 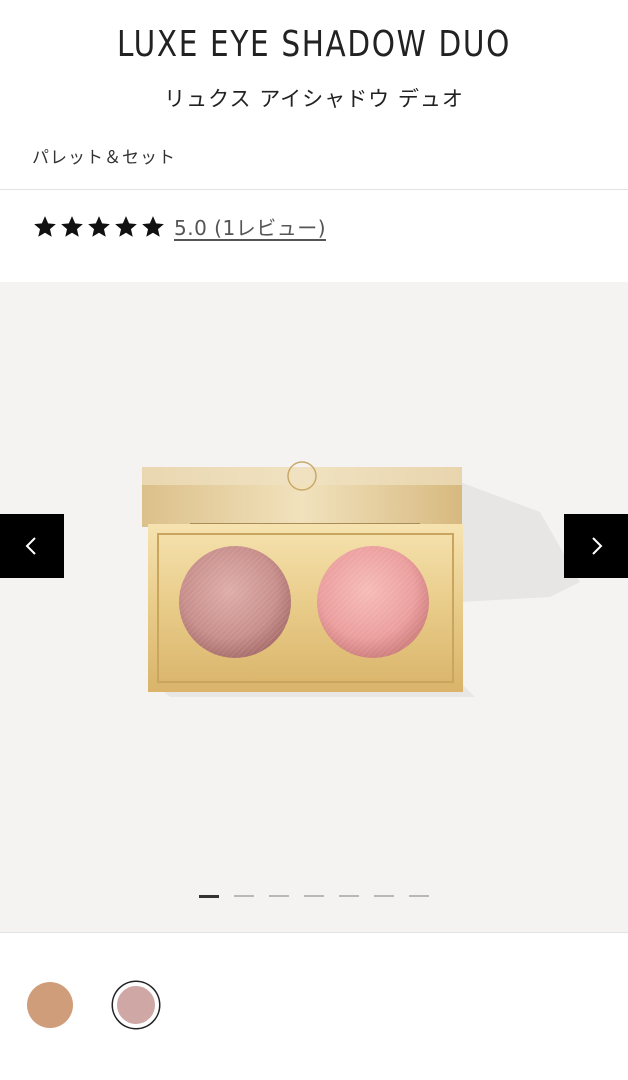 What do you see at coordinates (104, 155) in the screenshot?
I see `product-category: パレット＆セット` at bounding box center [104, 155].